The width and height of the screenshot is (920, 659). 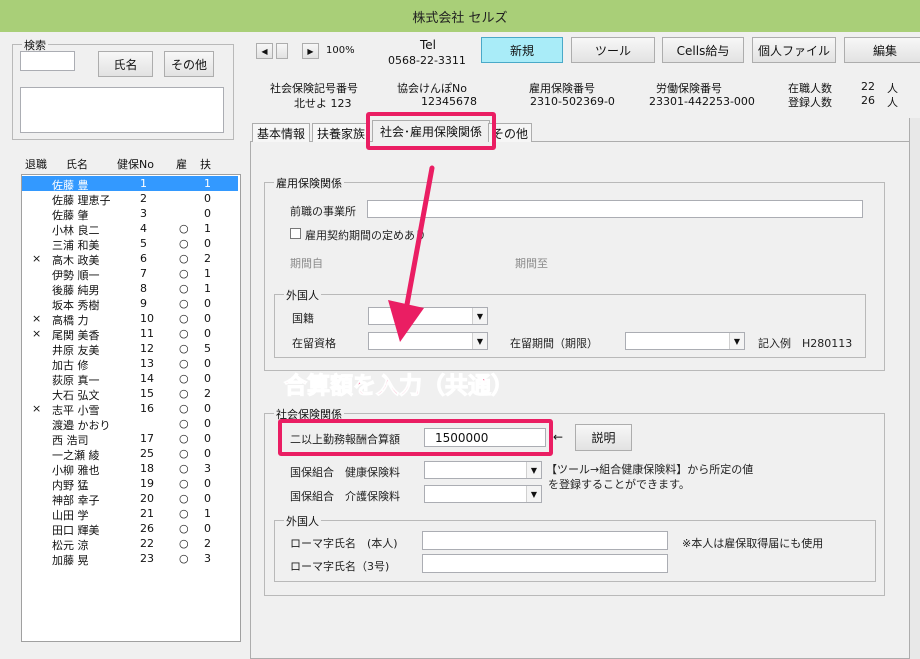 I want to click on explain-button: 説明, so click(x=603, y=437).